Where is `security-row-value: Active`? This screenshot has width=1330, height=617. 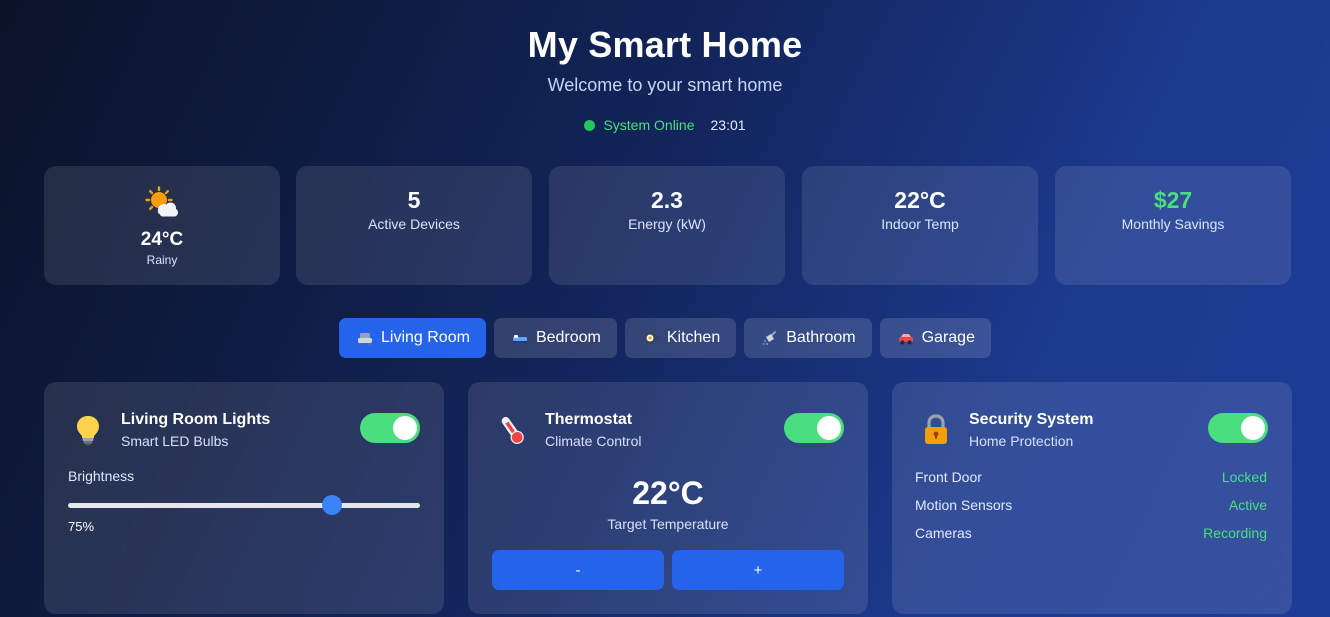
security-row-value: Active is located at coordinates (1247, 505).